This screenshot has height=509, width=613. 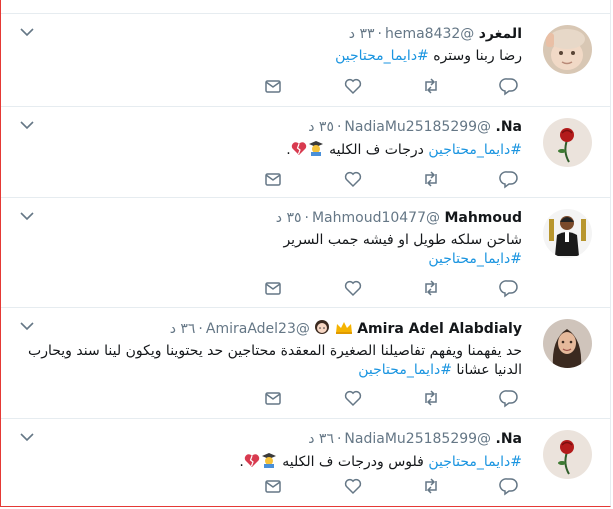 What do you see at coordinates (483, 218) in the screenshot?
I see `user-name: Mahmoud` at bounding box center [483, 218].